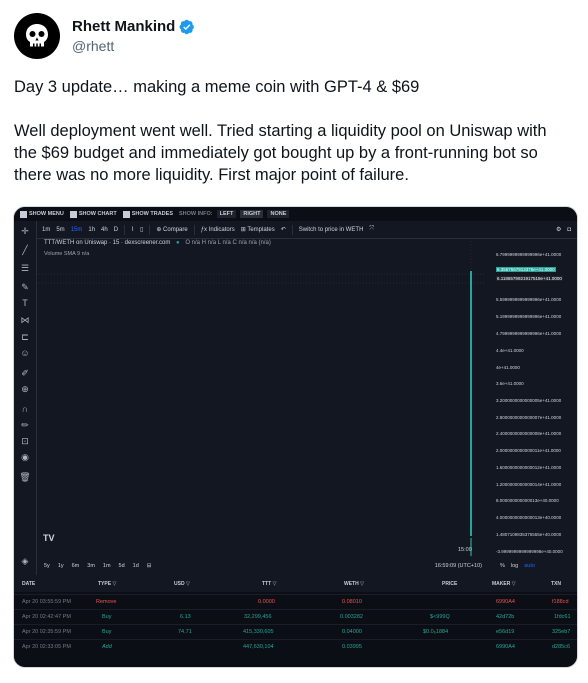 This screenshot has height=683, width=588. I want to click on trade-usd: 6.13, so click(185, 617).